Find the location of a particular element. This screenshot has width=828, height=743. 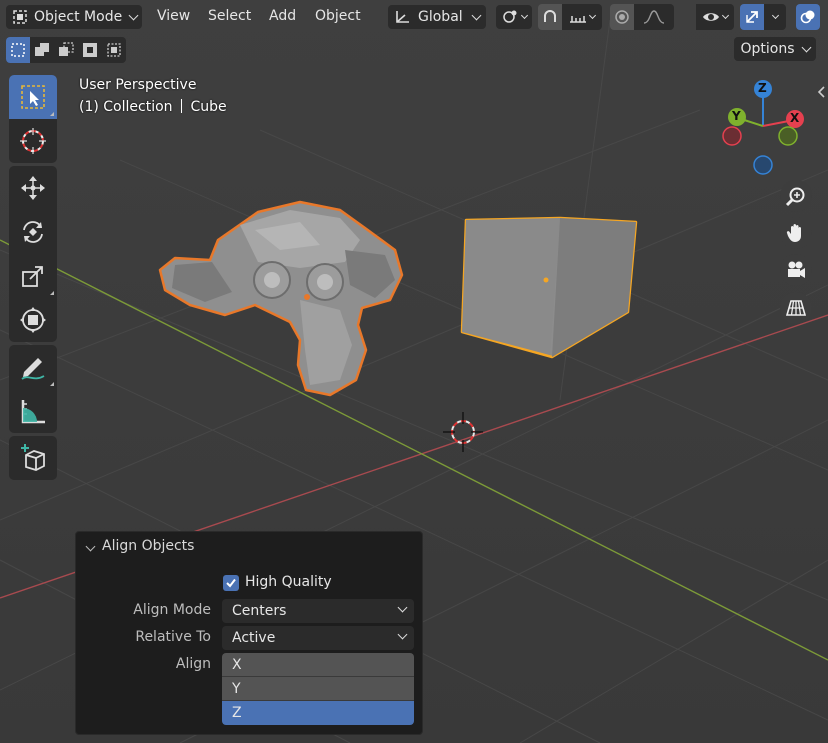

zoom-icon is located at coordinates (795, 197).